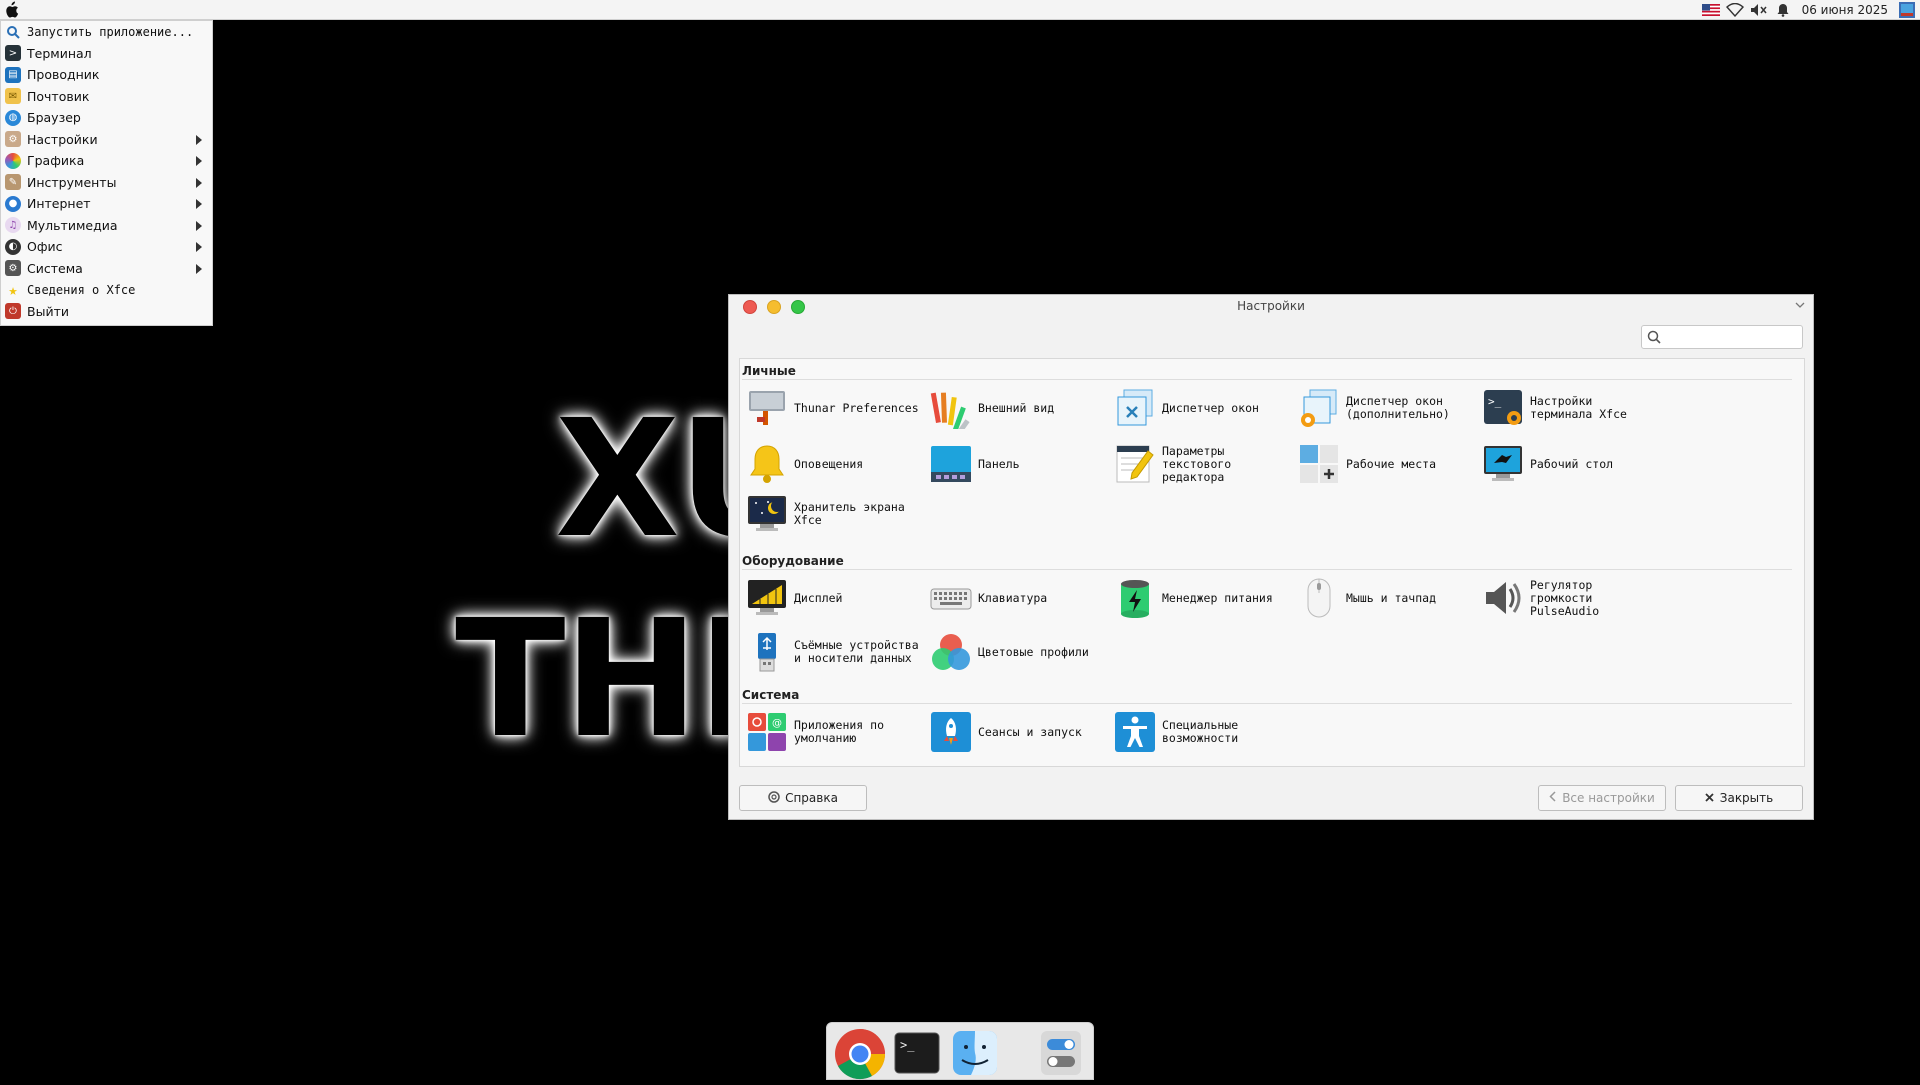 This screenshot has height=1085, width=1920. Describe the element at coordinates (838, 464) in the screenshot. I see `item-notifications: Оповещения` at that location.